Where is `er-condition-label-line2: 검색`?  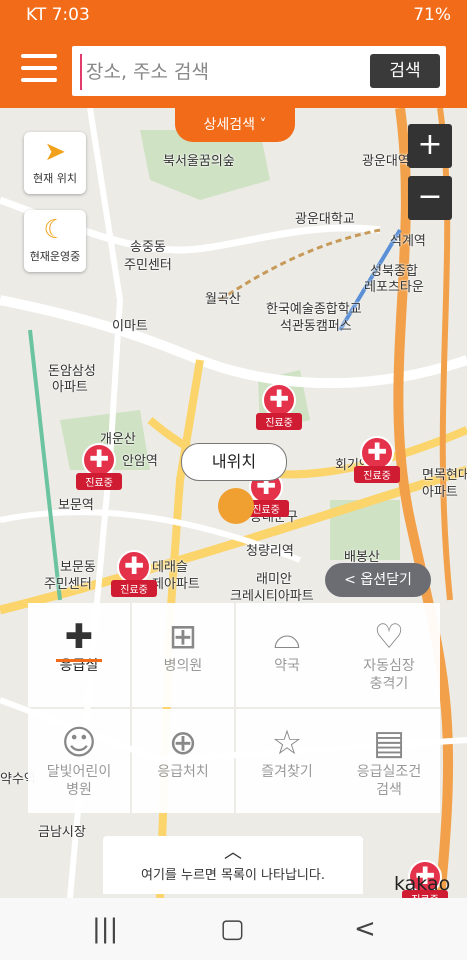
er-condition-label-line2: 검색 is located at coordinates (389, 790).